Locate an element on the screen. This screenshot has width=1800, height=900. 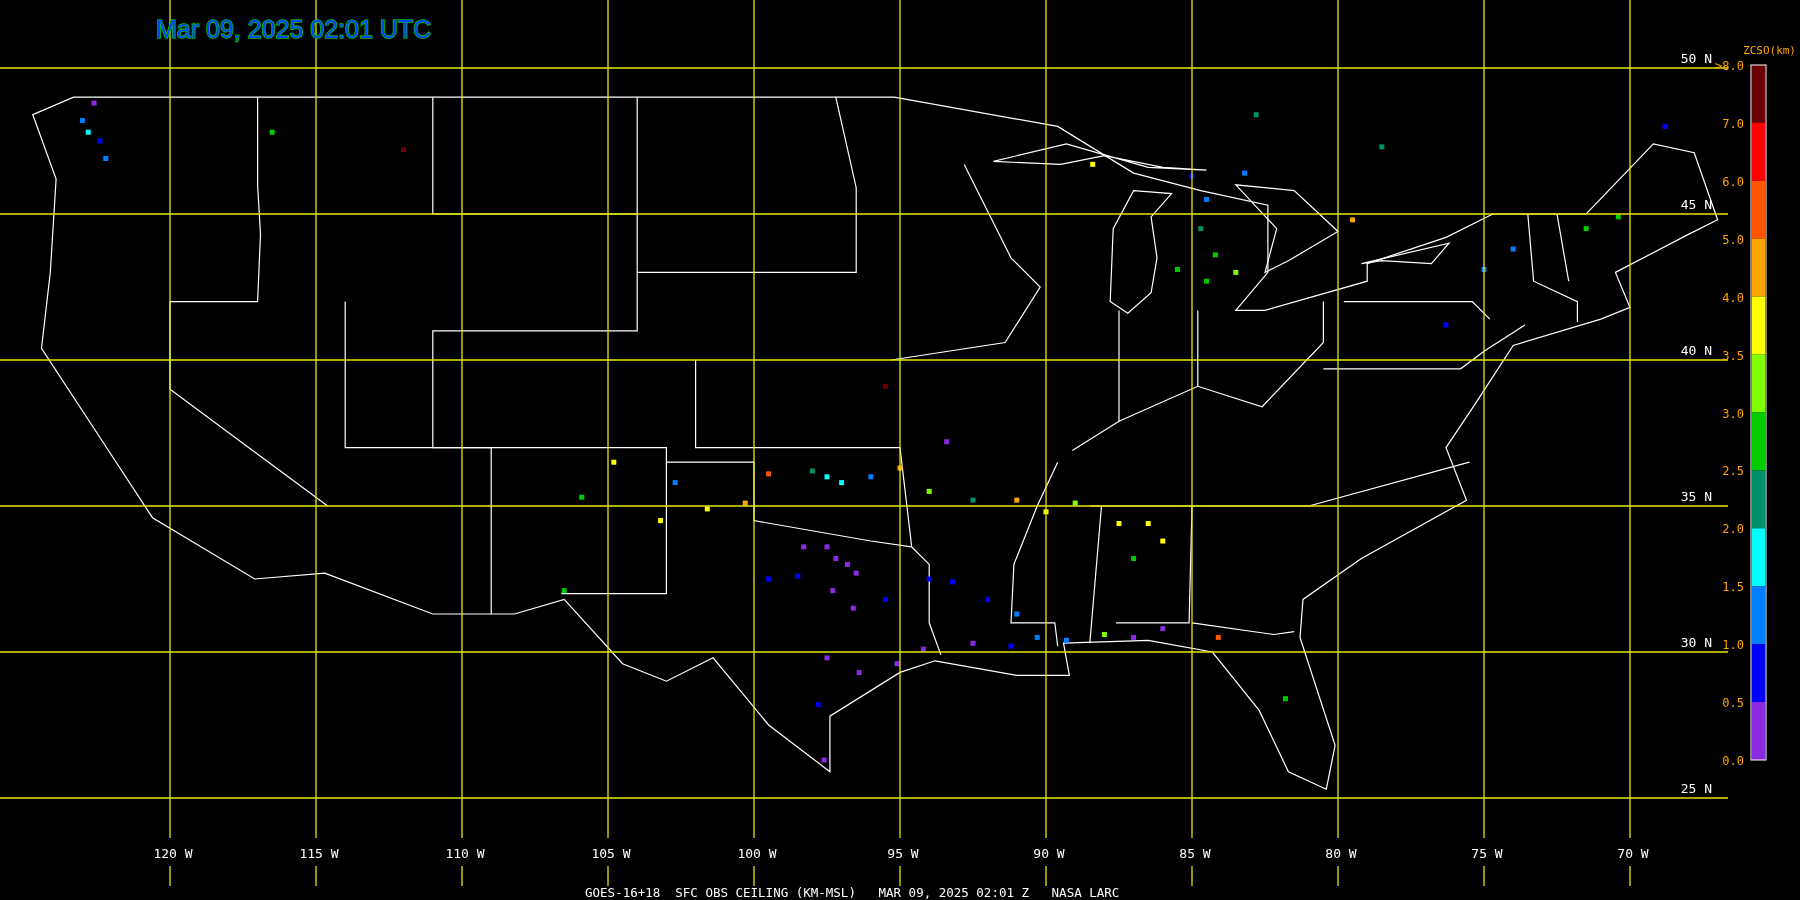
legend-tick-label: 0.5 is located at coordinates (1733, 703).